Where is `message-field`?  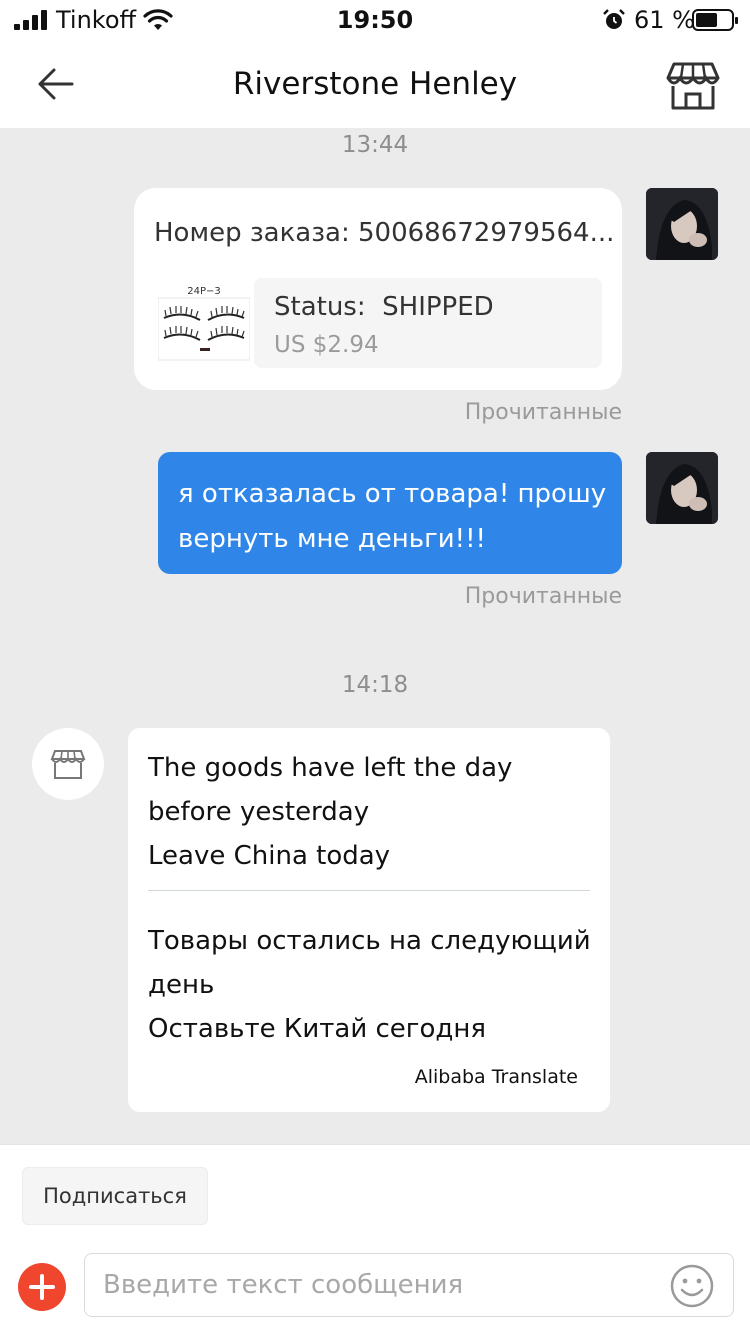 message-field is located at coordinates (409, 1285).